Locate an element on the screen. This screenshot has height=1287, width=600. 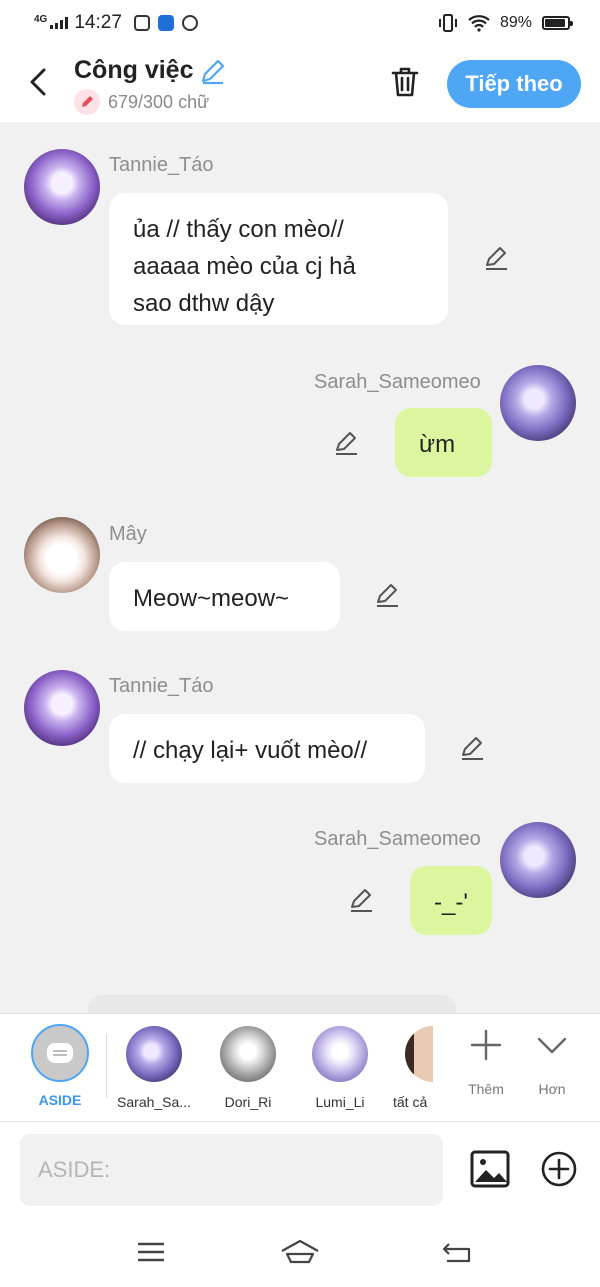
character-item: tất cả is located at coordinates (413, 1068).